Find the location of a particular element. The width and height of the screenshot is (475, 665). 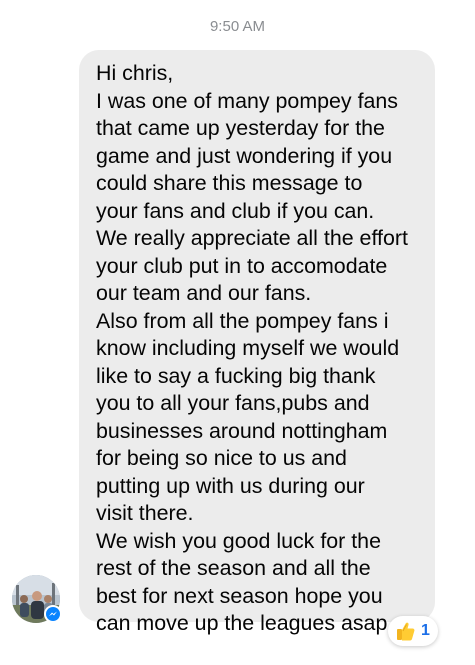

message-line: visit there. is located at coordinates (145, 513).